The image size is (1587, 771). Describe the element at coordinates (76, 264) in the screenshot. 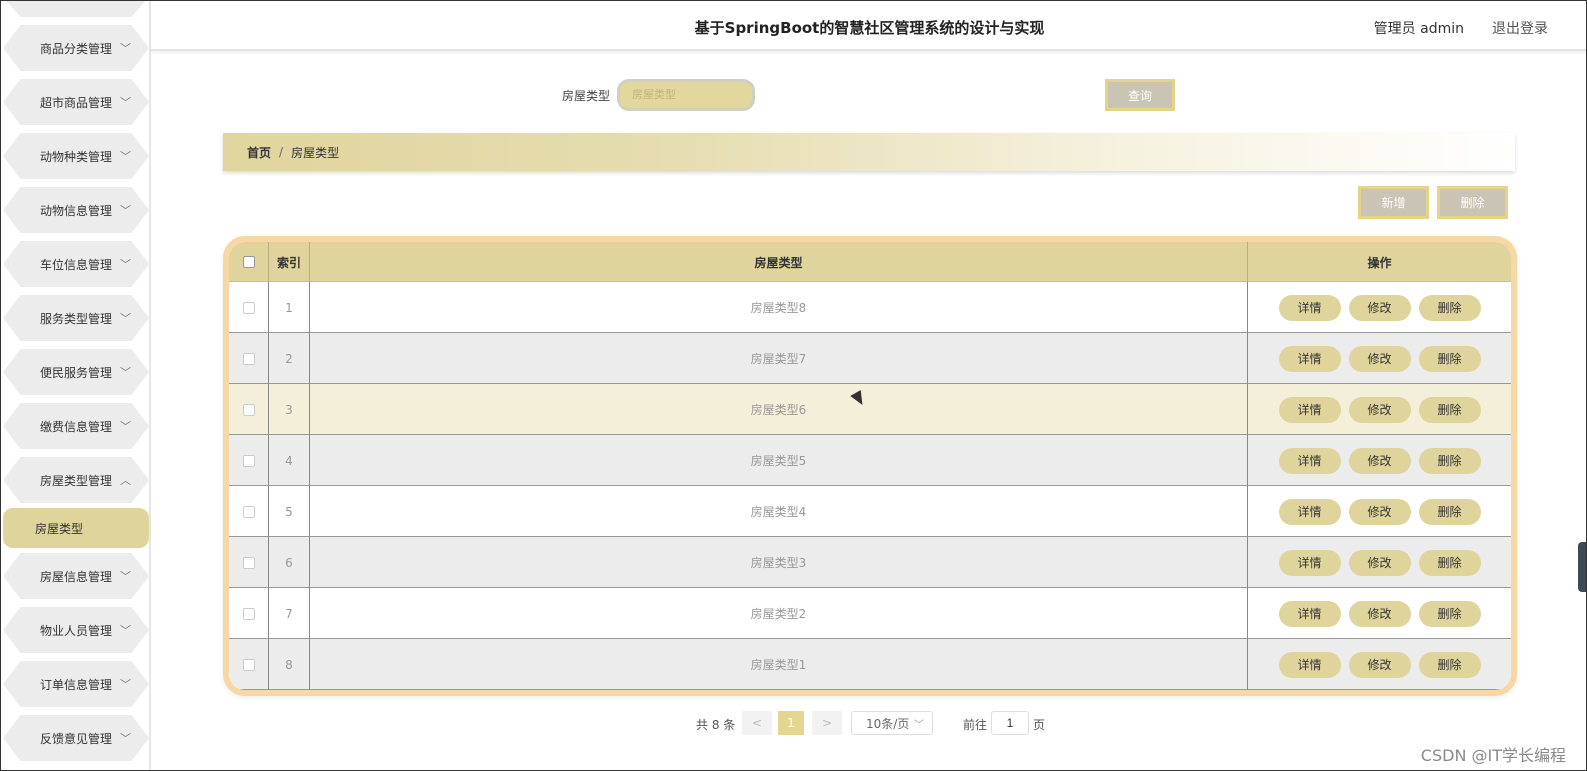

I see `sidebar-item-parking: 车位信息管理 ﹀` at that location.